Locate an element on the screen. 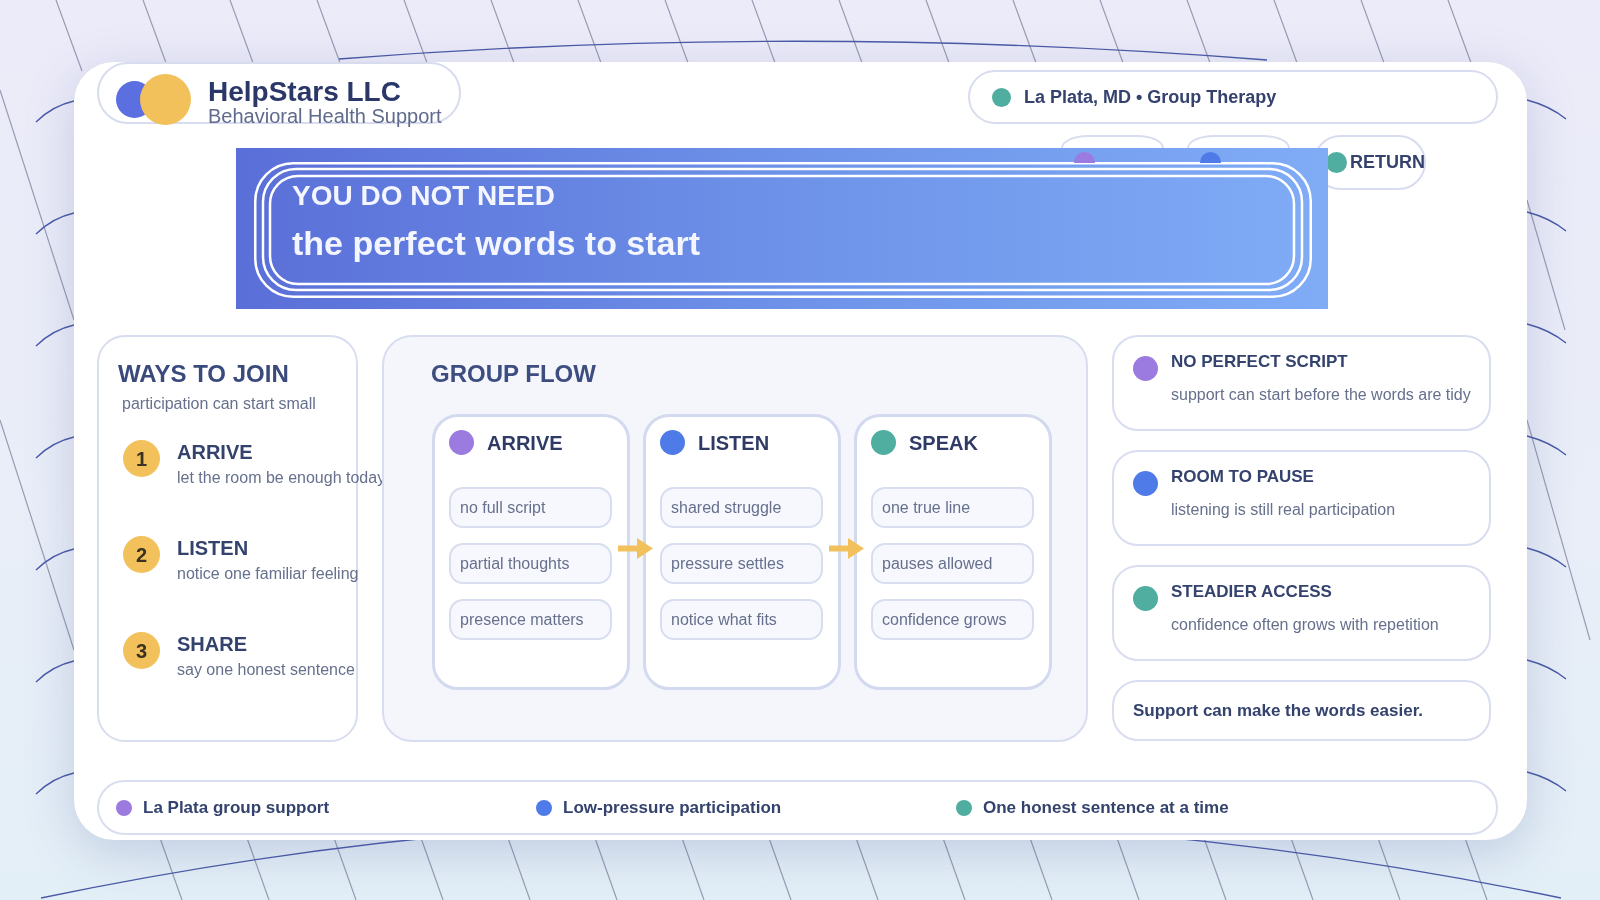 The image size is (1600, 900). stage-chip: one true line is located at coordinates (952, 507).